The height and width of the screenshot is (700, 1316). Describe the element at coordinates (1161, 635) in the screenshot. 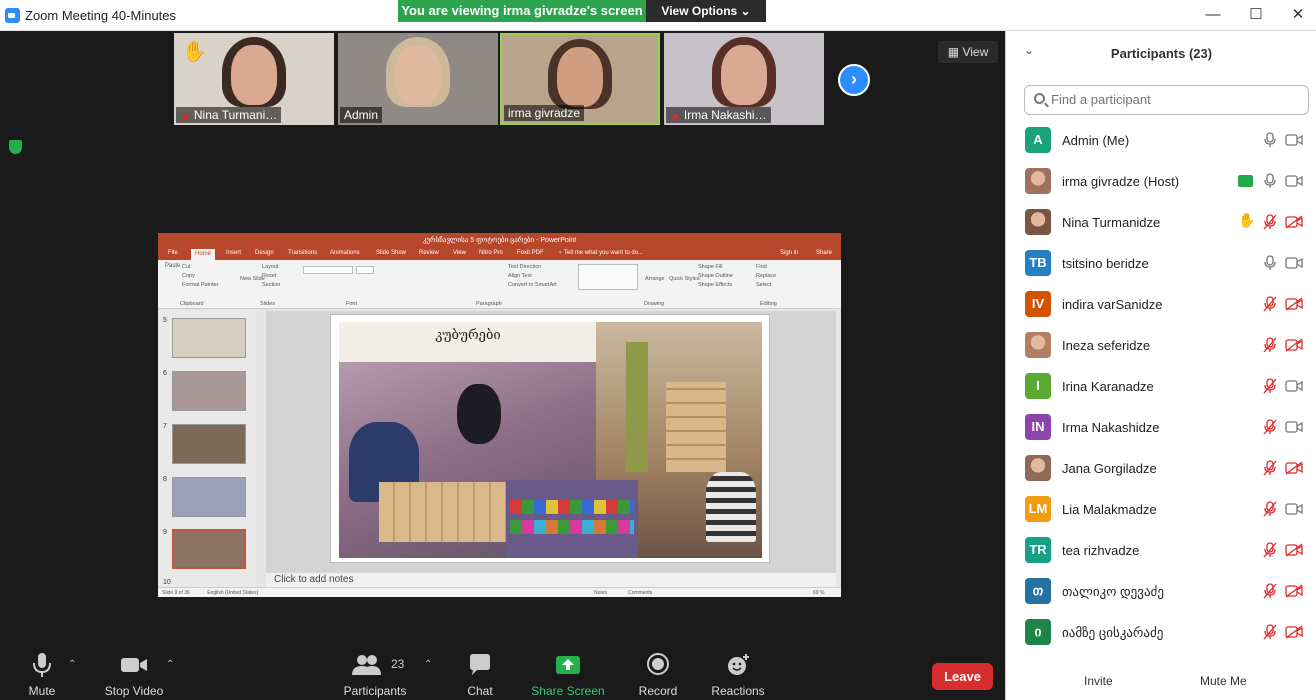

I see `participant-row: ი იამზე ცისკარაძე` at that location.